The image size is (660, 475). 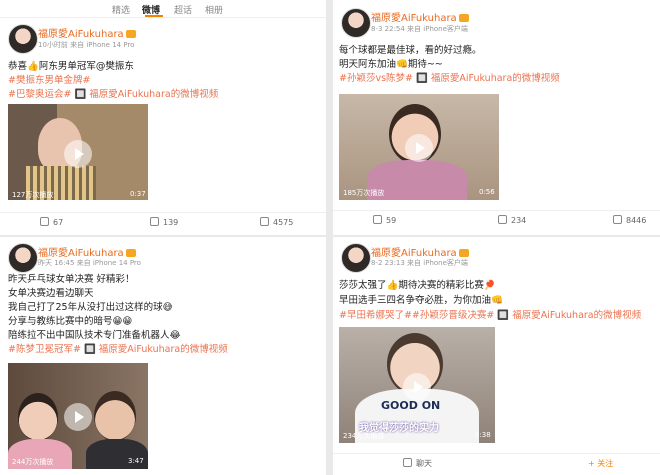 I want to click on post-meta: 8-2 23:13 来自 iPhone客户端, so click(x=419, y=263).